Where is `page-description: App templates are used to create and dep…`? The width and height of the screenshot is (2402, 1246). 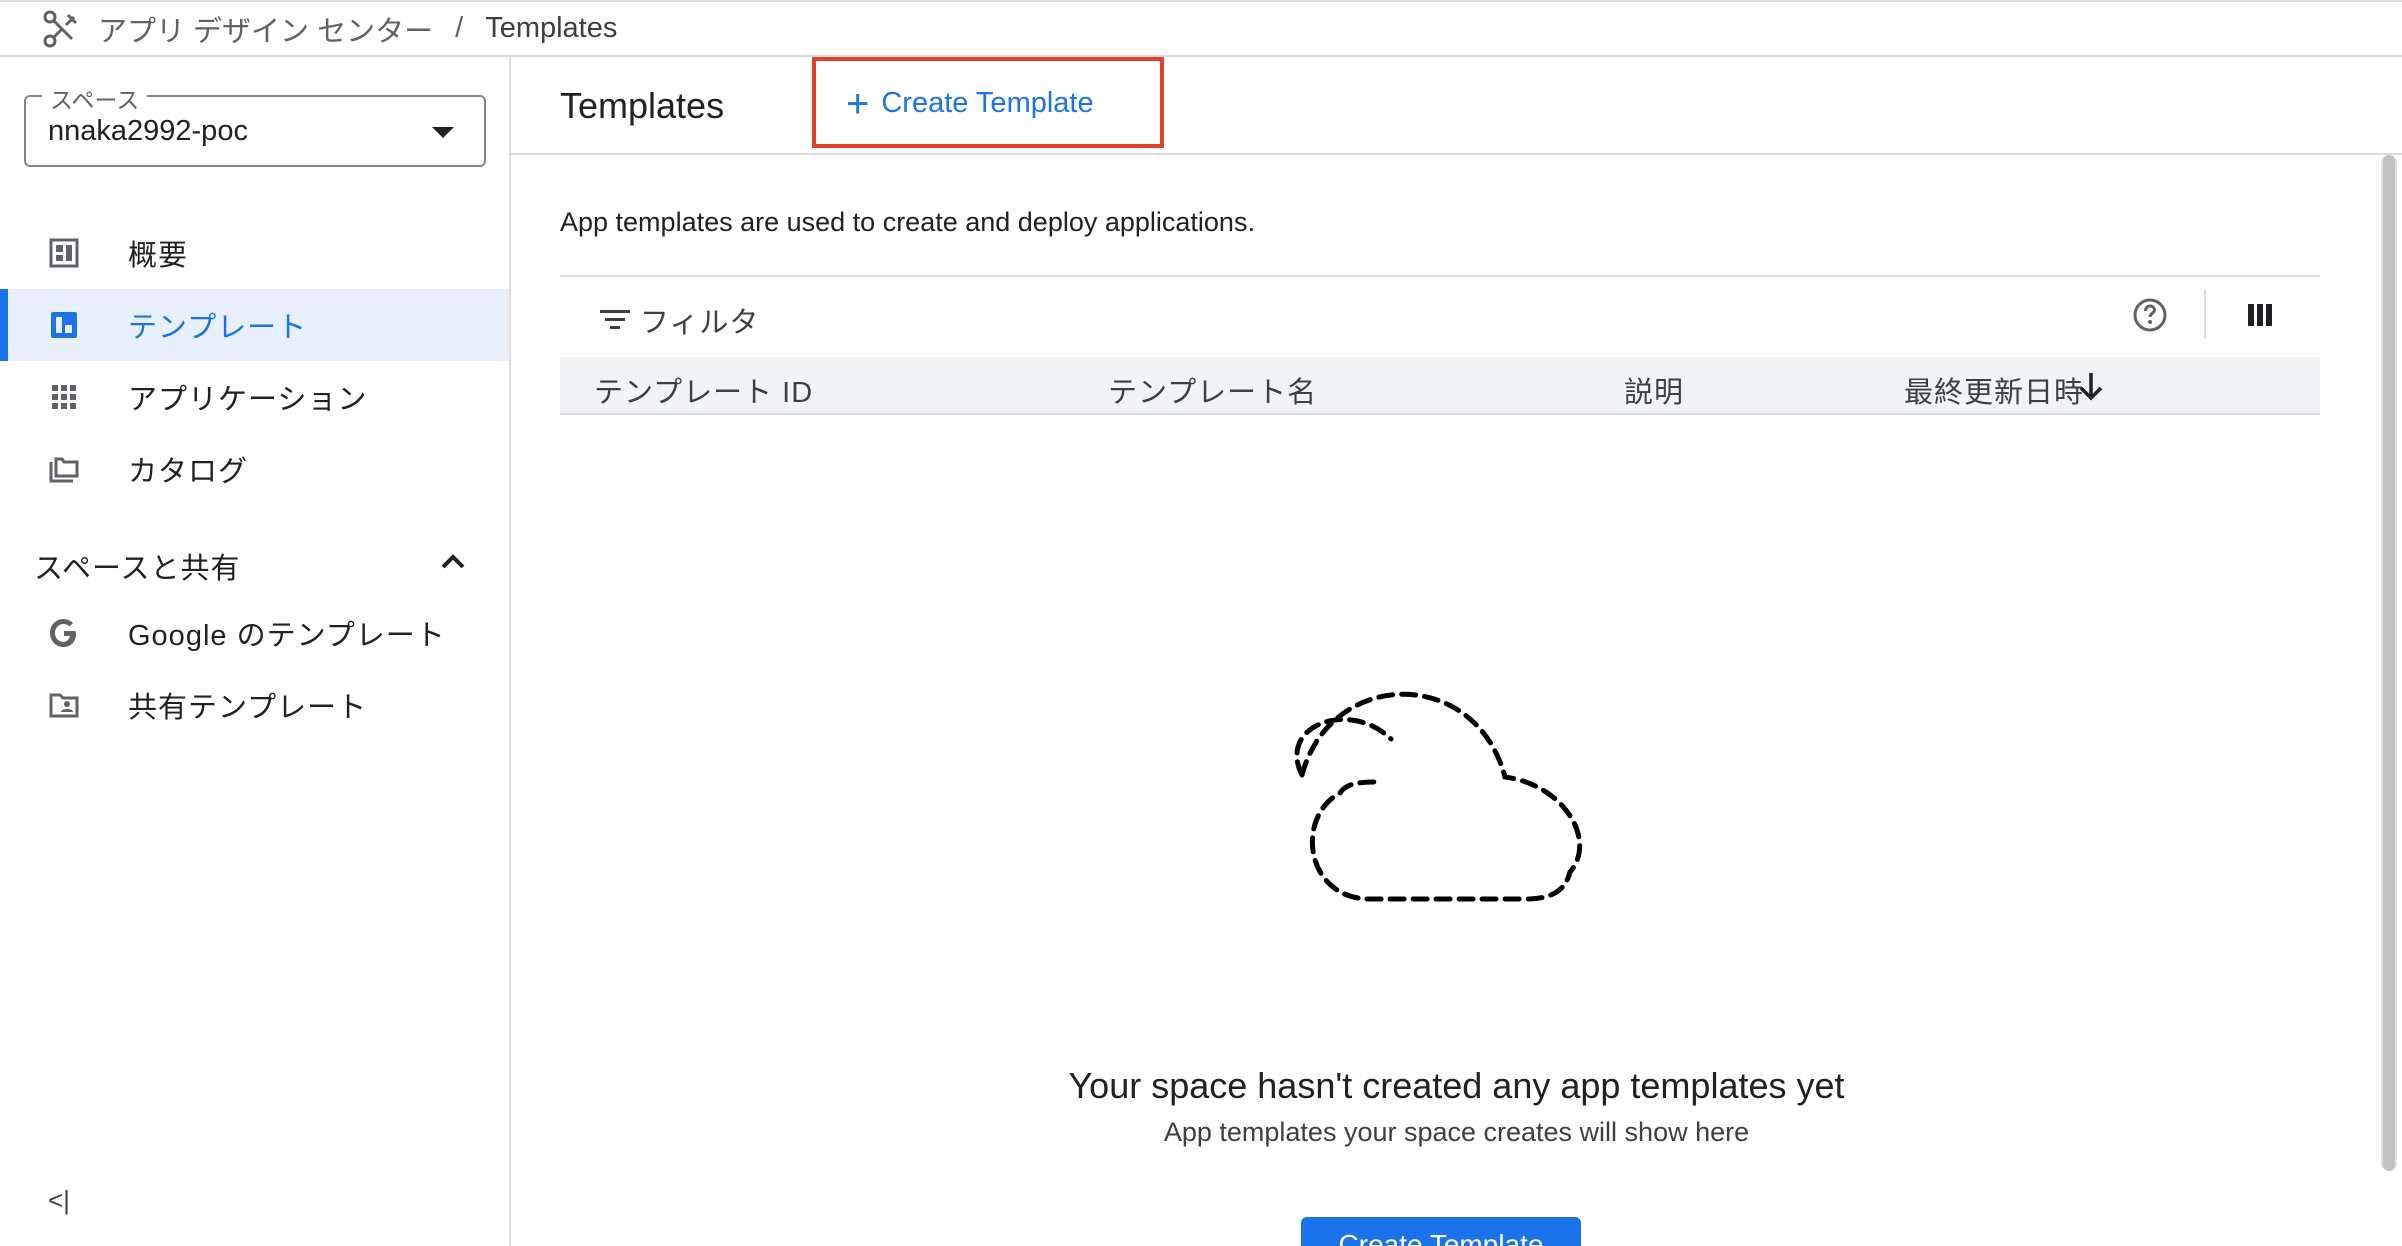 page-description: App templates are used to create and dep… is located at coordinates (907, 222).